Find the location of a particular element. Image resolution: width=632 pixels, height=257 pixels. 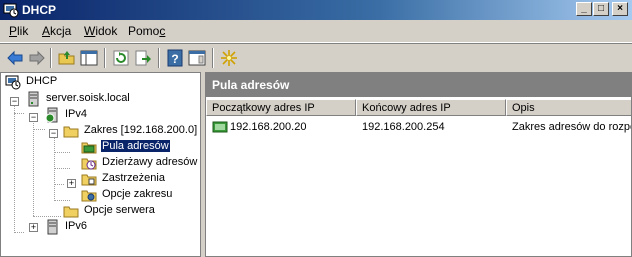

ipv6-icon is located at coordinates (52, 227).